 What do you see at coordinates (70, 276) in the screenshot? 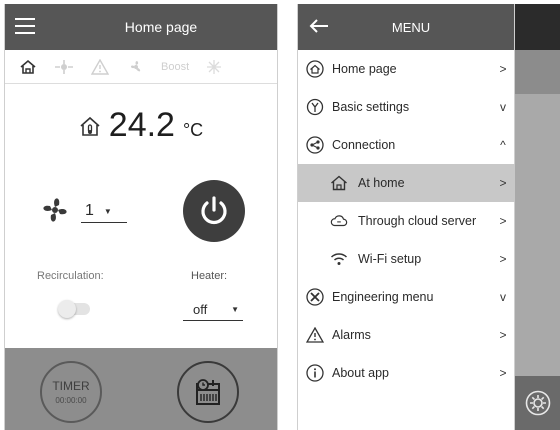
I see `recirculation-label: Recirculation:` at bounding box center [70, 276].